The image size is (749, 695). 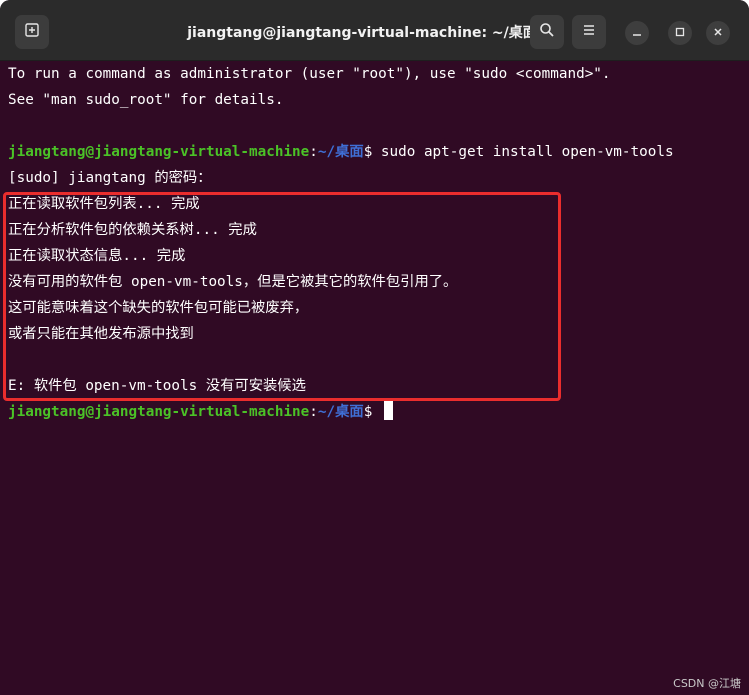 I want to click on maximize-icon, so click(x=680, y=33).